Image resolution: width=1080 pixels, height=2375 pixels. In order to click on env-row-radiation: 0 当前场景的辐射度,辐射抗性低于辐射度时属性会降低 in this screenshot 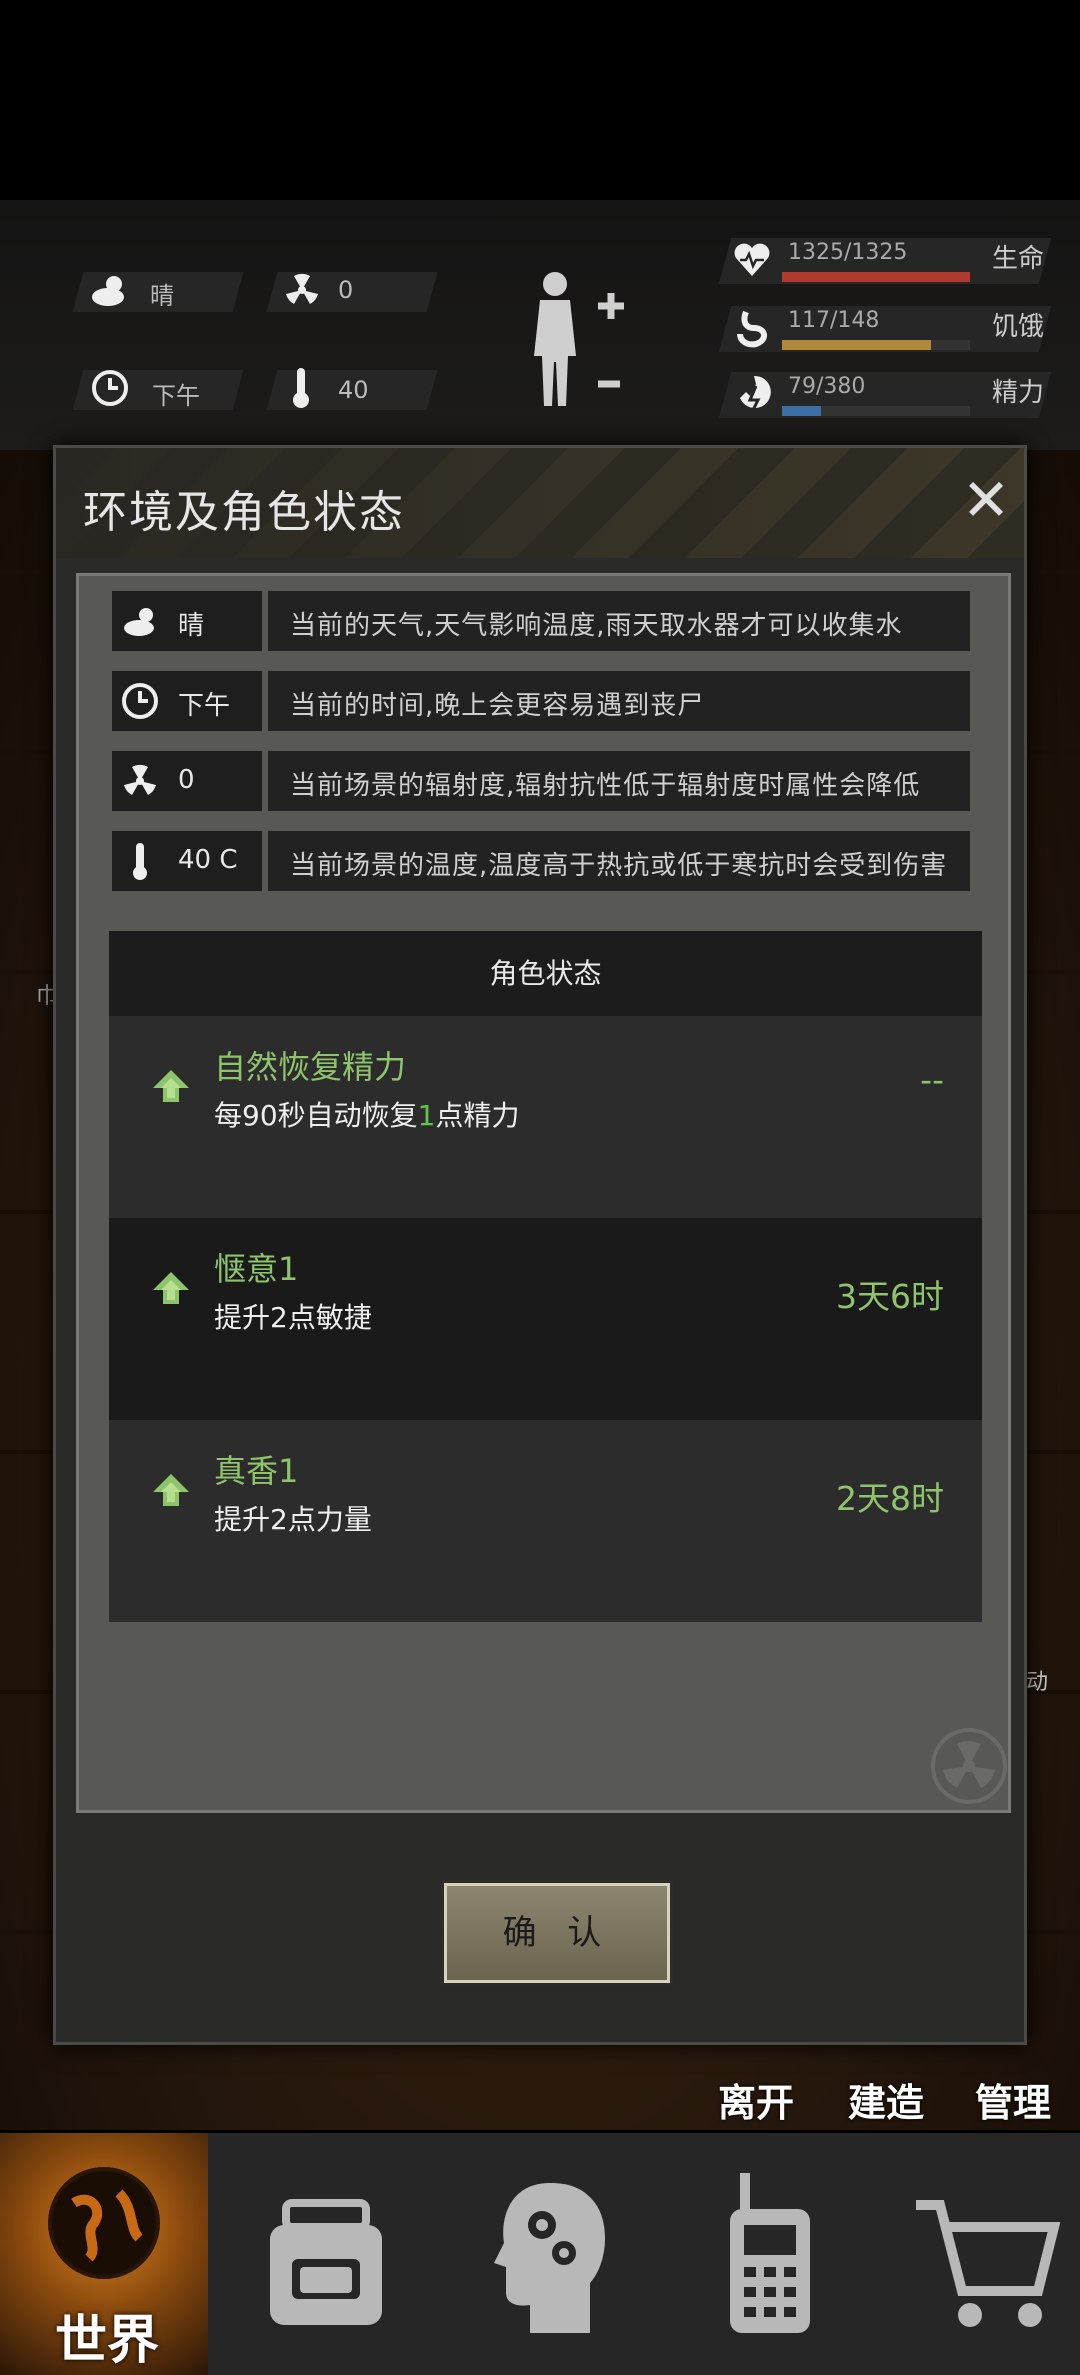, I will do `click(541, 781)`.